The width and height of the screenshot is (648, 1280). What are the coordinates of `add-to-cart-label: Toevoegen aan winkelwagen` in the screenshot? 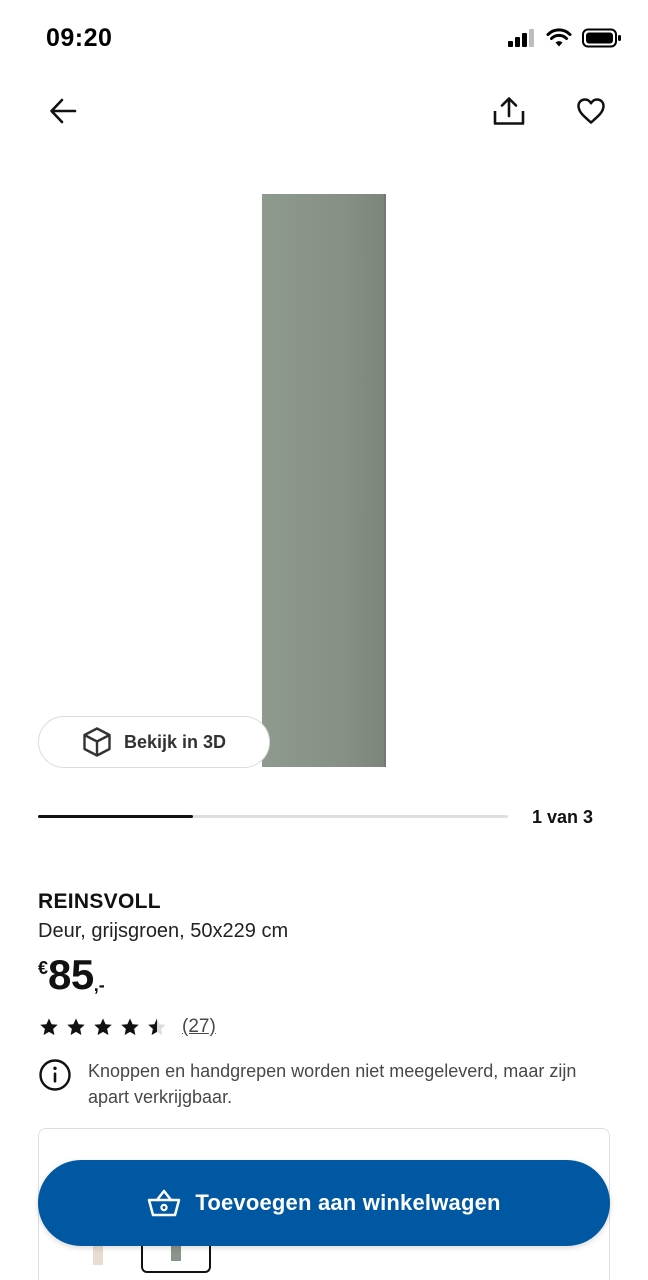 It's located at (348, 1202).